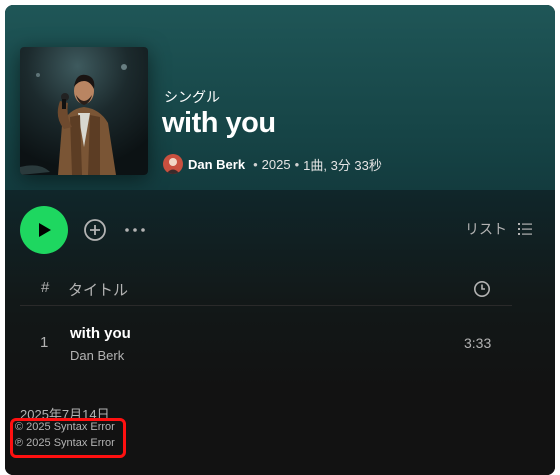  What do you see at coordinates (478, 343) in the screenshot?
I see `track-duration: 3:33` at bounding box center [478, 343].